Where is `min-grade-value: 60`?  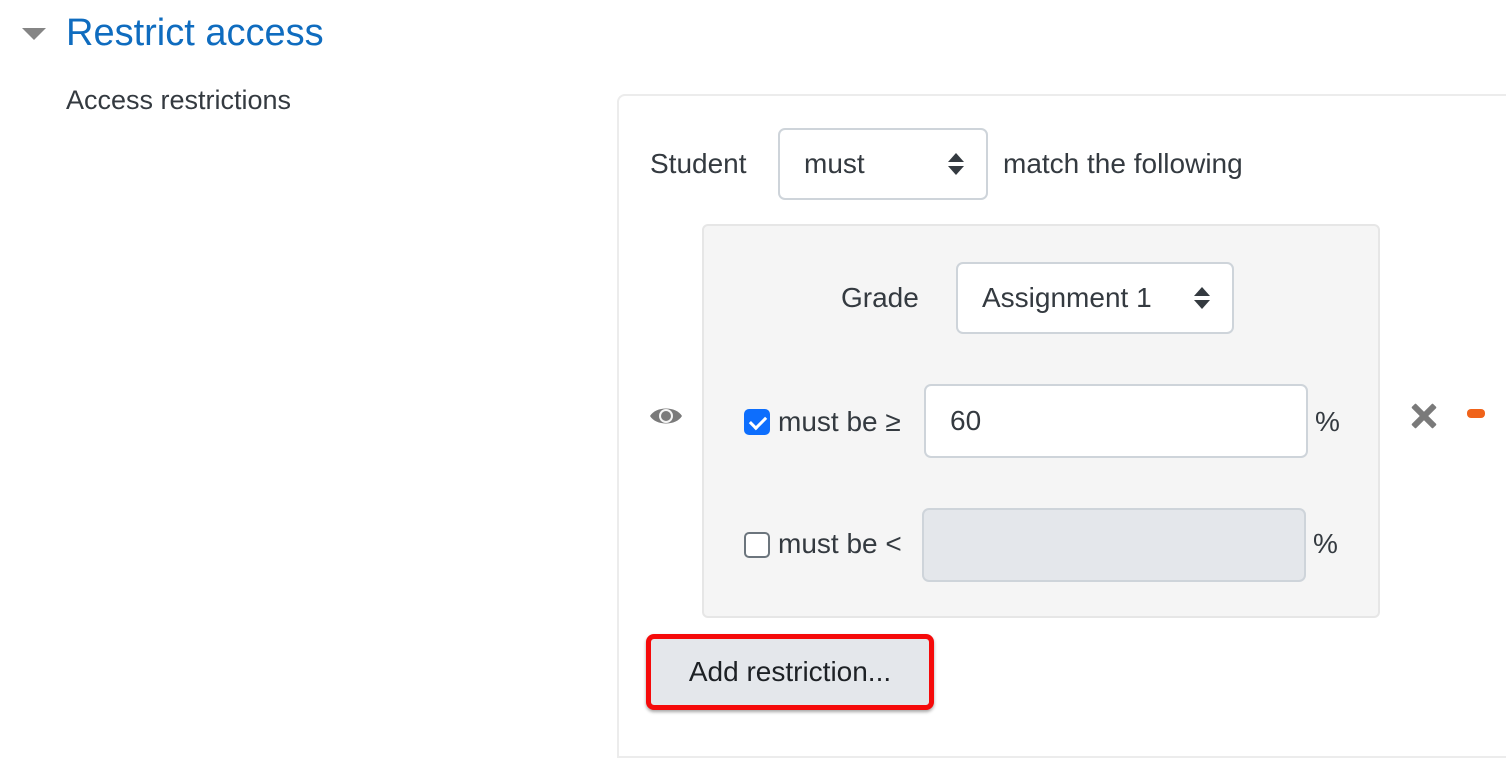
min-grade-value: 60 is located at coordinates (966, 420).